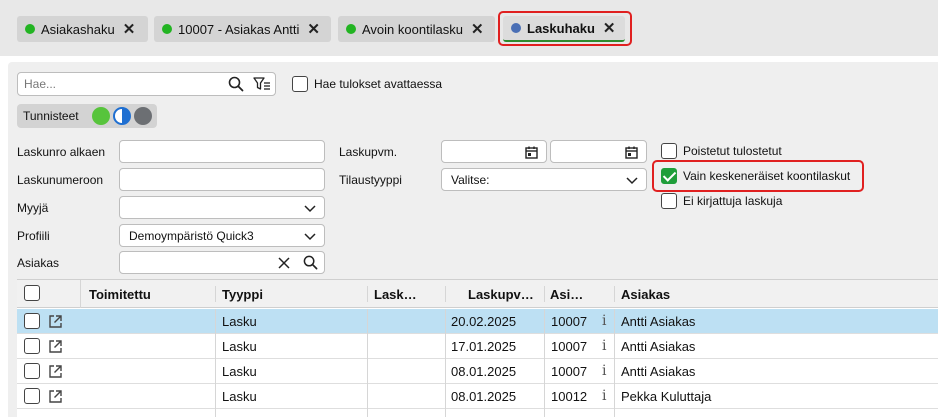 This screenshot has height=417, width=938. I want to click on col-asiakas: Asiakas, so click(645, 294).